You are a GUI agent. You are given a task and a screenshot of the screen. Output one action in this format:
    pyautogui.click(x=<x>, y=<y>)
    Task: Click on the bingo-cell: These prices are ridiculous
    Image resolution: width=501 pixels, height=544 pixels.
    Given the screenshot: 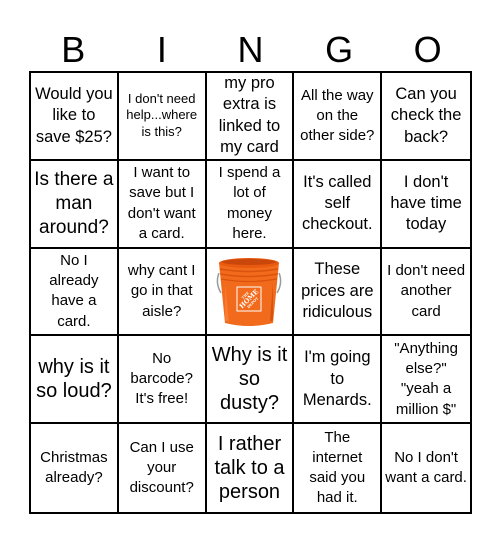 What is the action you would take?
    pyautogui.click(x=338, y=292)
    